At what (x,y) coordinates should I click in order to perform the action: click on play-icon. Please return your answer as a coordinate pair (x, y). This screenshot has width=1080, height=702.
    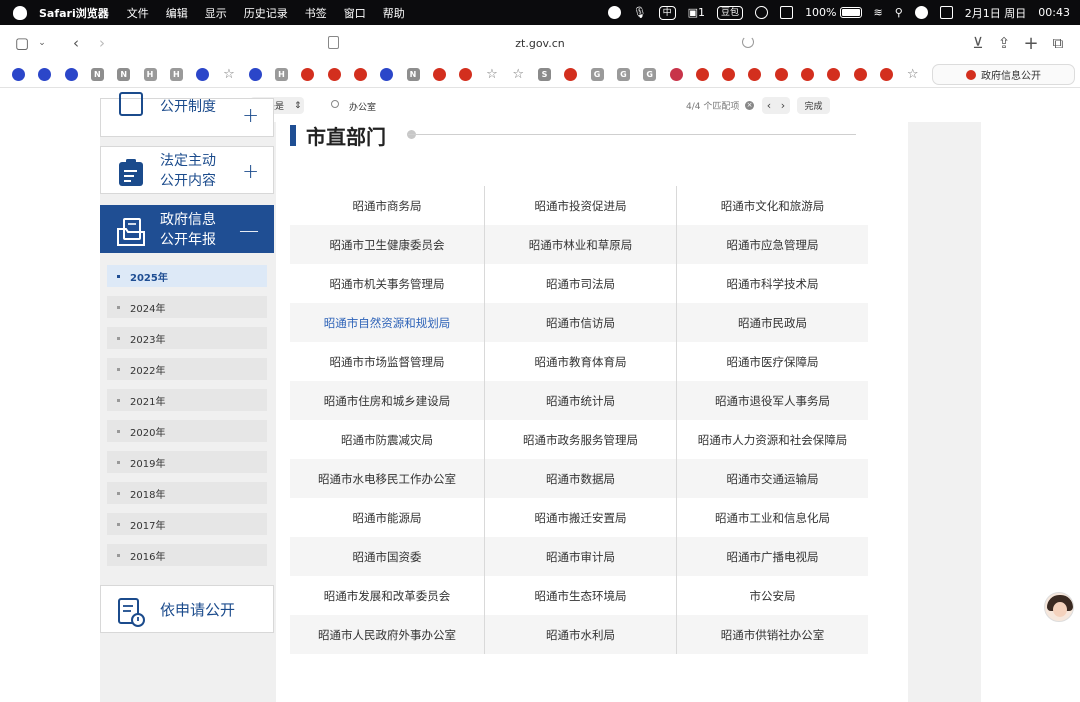
    Looking at the image, I should click on (762, 12).